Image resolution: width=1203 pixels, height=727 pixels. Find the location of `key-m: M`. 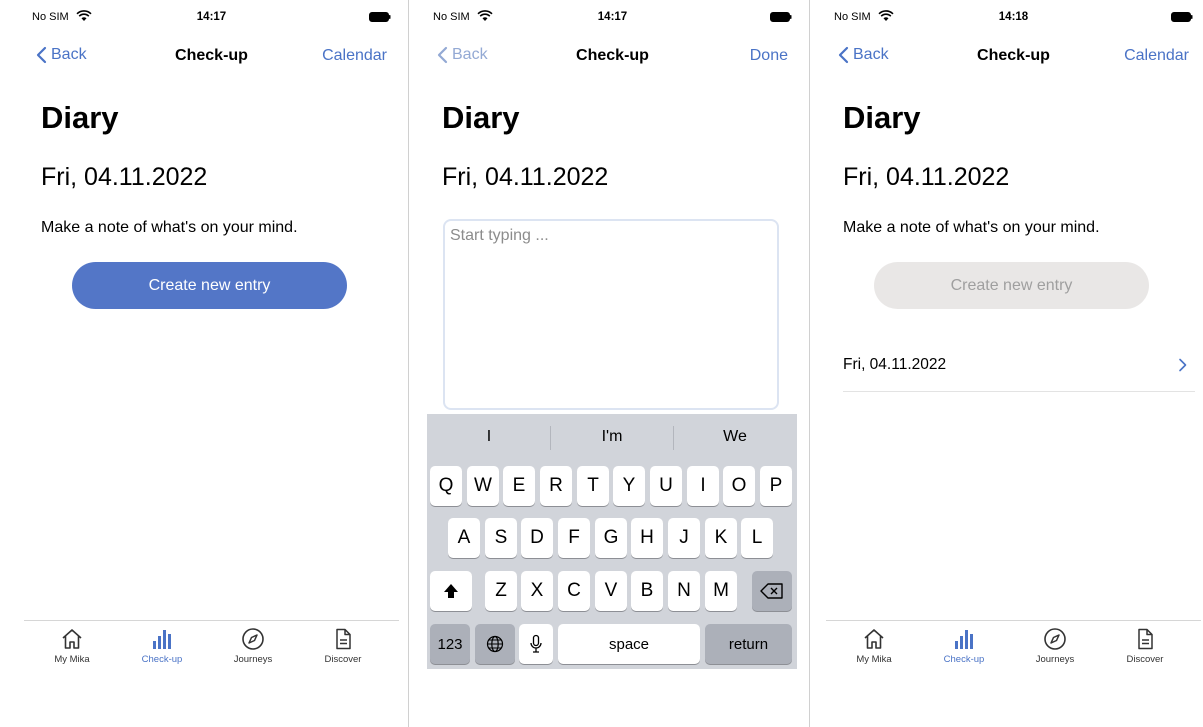

key-m: M is located at coordinates (721, 591).